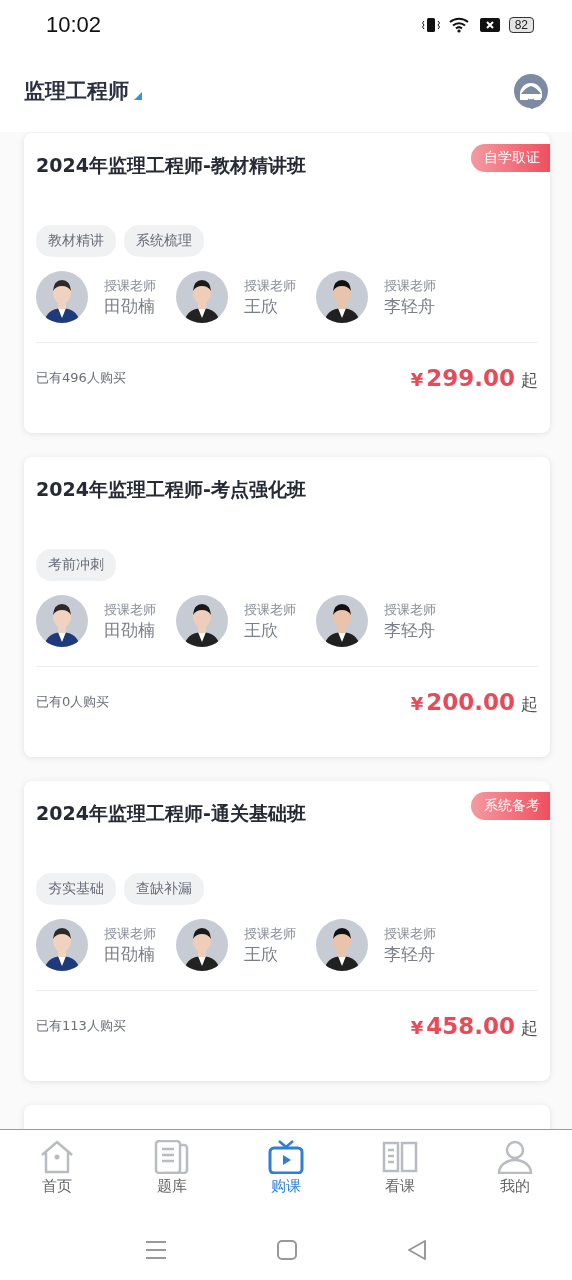 Image resolution: width=572 pixels, height=1280 pixels. Describe the element at coordinates (57, 1175) in the screenshot. I see `tab-item: 首页` at that location.